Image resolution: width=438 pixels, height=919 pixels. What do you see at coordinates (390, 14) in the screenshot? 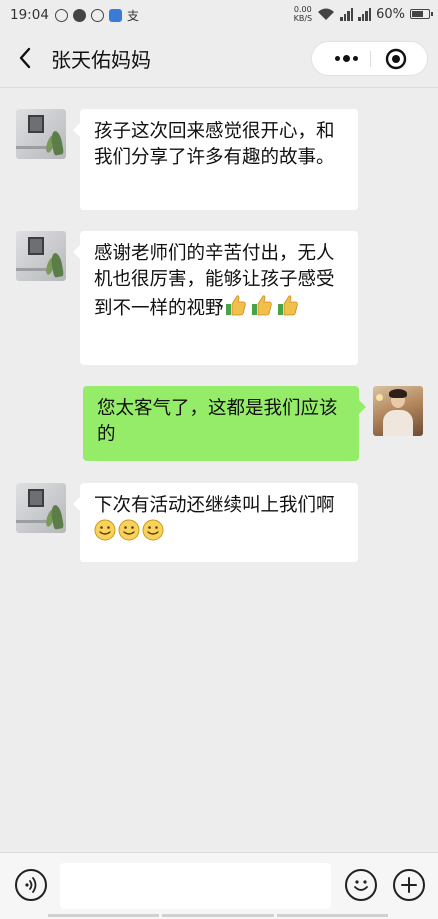
I see `battery-percent: 60%` at bounding box center [390, 14].